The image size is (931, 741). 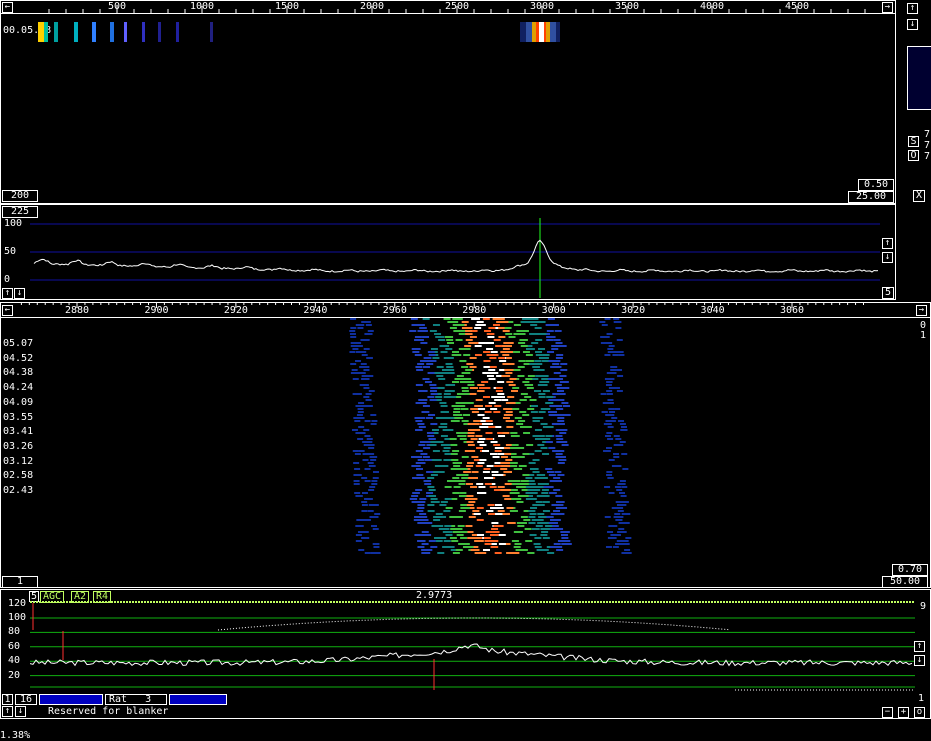 I want to click on top-waterfall-lower-right-bottom-value: 25.00, so click(x=871, y=197).